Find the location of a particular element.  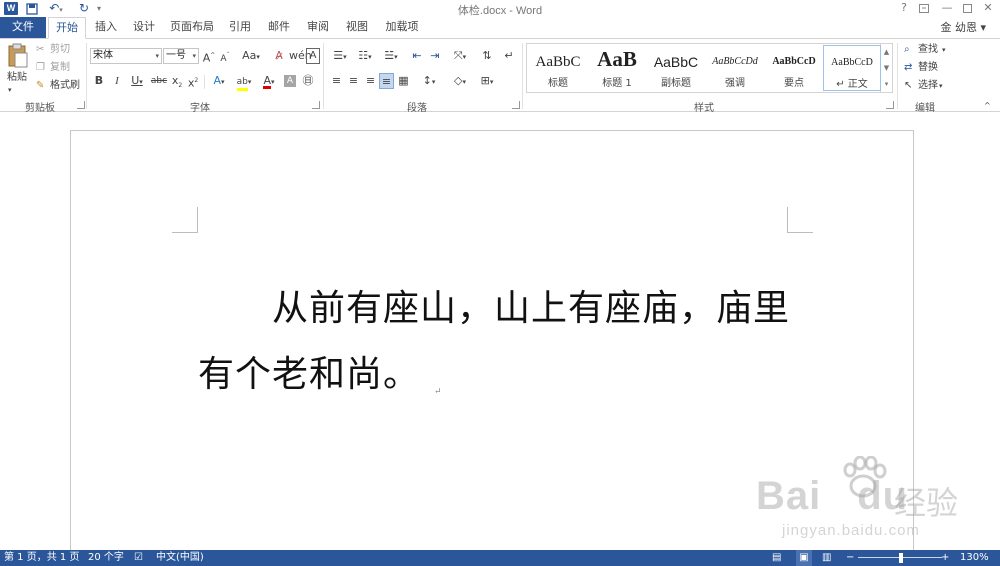

justify-icon: ≡ is located at coordinates (386, 81).